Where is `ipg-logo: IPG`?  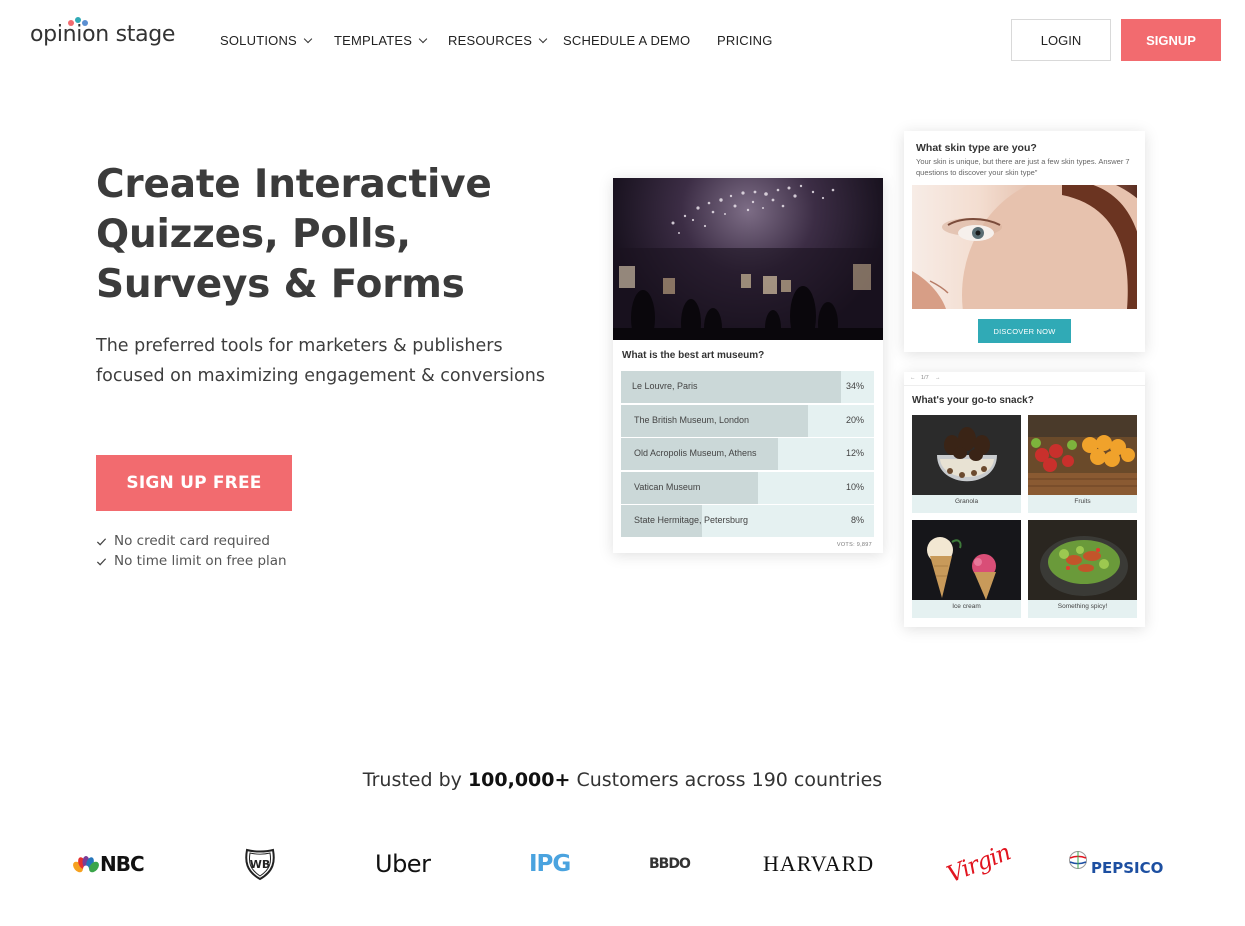
ipg-logo: IPG is located at coordinates (550, 864).